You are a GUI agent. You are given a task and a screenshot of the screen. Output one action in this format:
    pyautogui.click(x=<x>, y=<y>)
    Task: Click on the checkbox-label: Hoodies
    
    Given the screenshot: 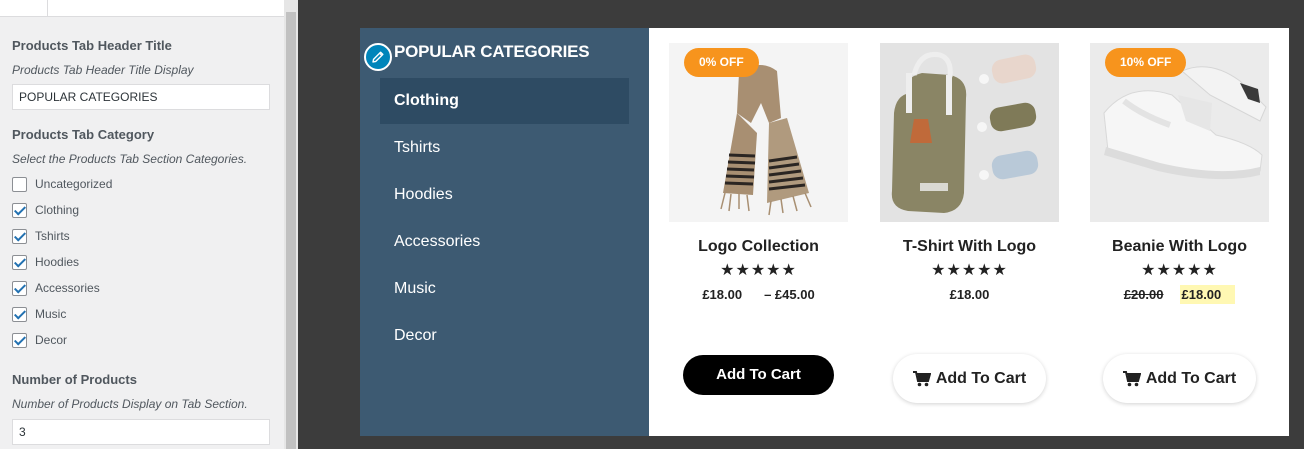 What is the action you would take?
    pyautogui.click(x=57, y=262)
    